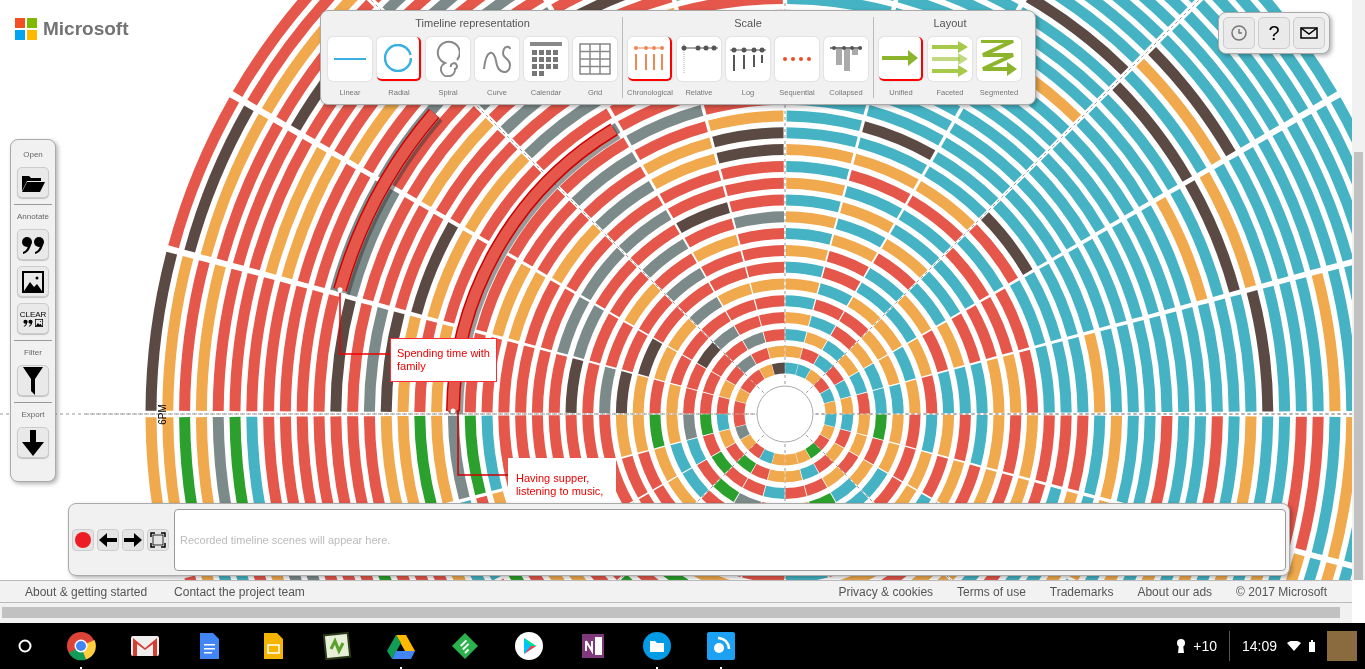 The width and height of the screenshot is (1365, 669). Describe the element at coordinates (1081, 591) in the screenshot. I see `footer-link: Trademarks` at that location.